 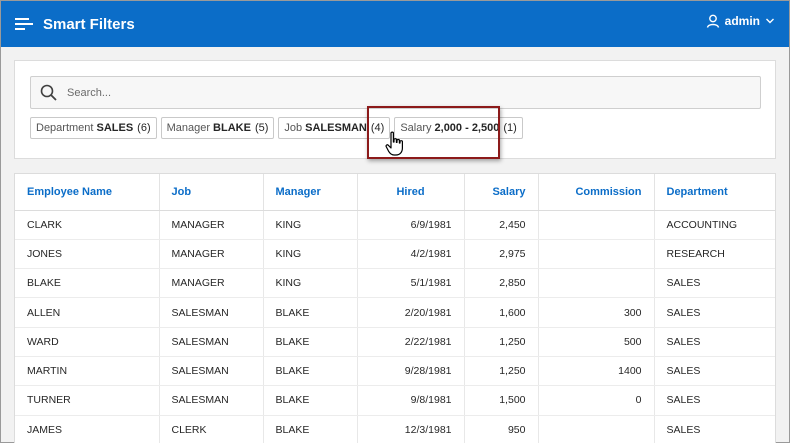 What do you see at coordinates (501, 312) in the screenshot?
I see `cell-salary: 1,600` at bounding box center [501, 312].